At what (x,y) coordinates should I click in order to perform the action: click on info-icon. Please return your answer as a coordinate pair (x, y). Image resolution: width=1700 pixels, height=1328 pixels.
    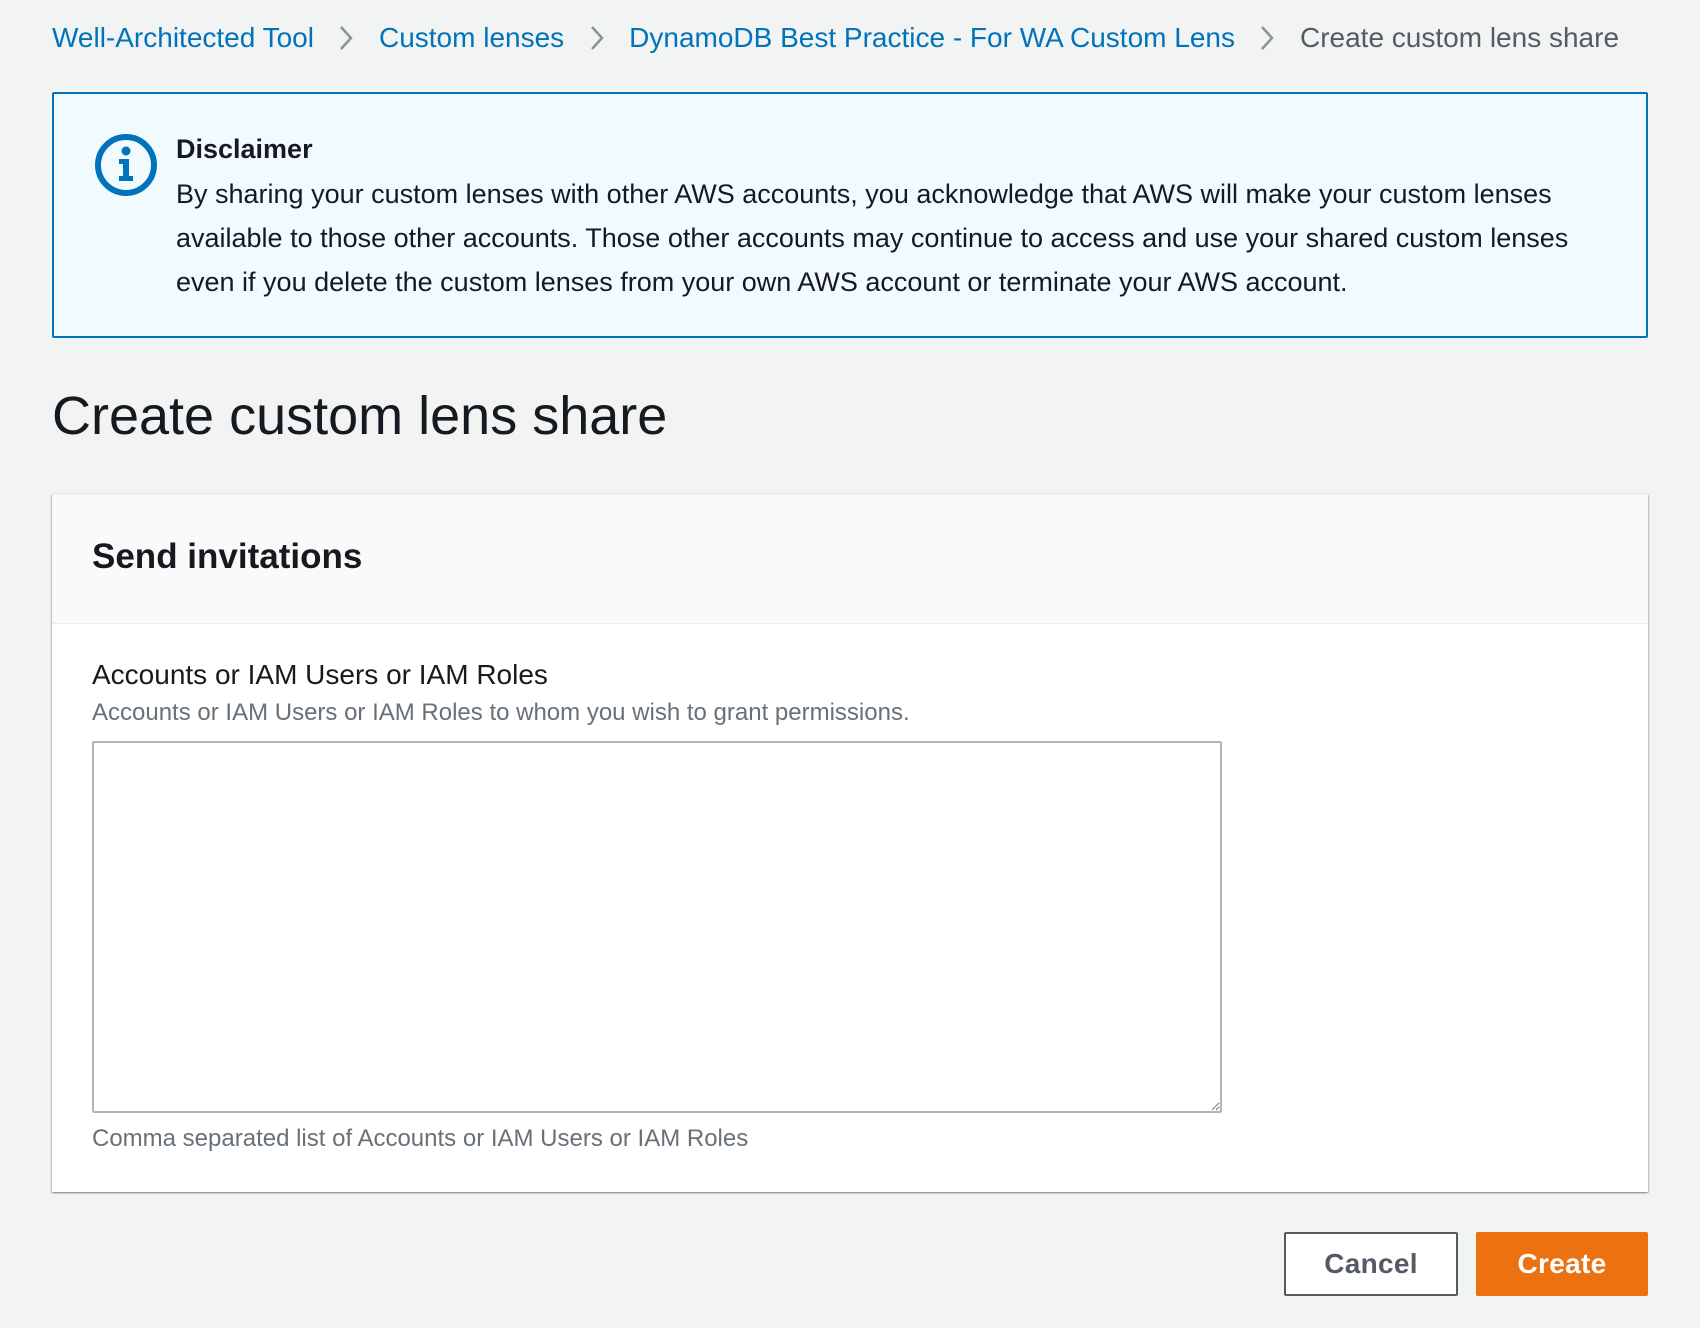
    Looking at the image, I should click on (126, 165).